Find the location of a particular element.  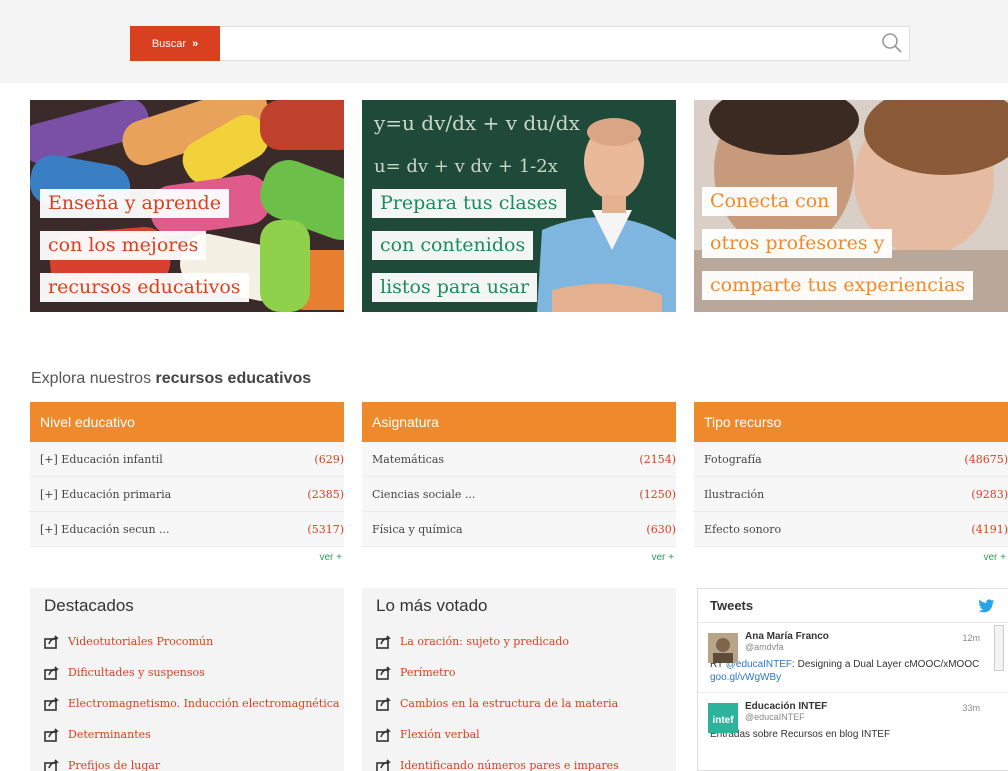

category-label: [+] Educación infantil is located at coordinates (101, 459).